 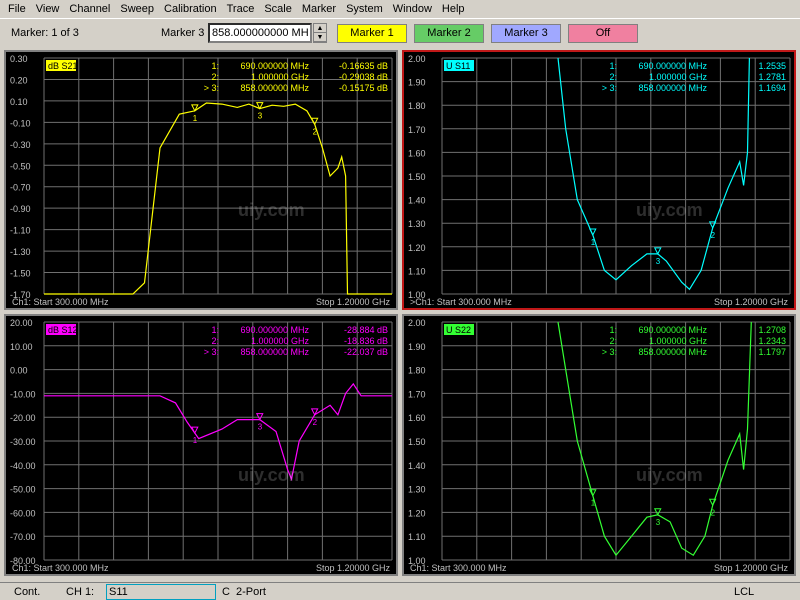 What do you see at coordinates (772, 341) in the screenshot?
I see `marker-value: 1.2343` at bounding box center [772, 341].